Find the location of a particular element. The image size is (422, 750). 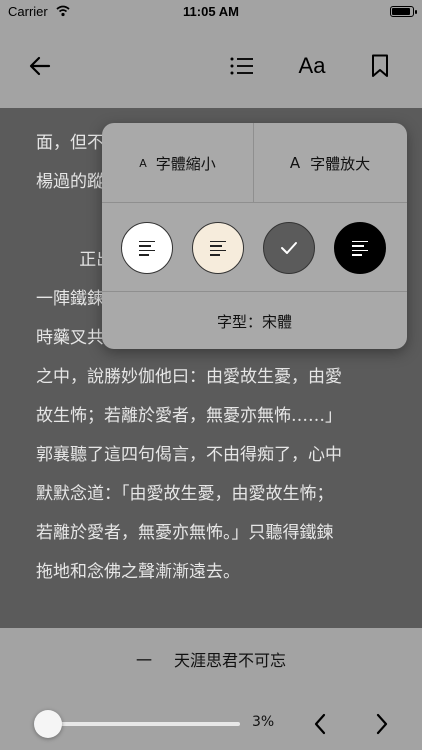

bookmark-button is located at coordinates (380, 66).